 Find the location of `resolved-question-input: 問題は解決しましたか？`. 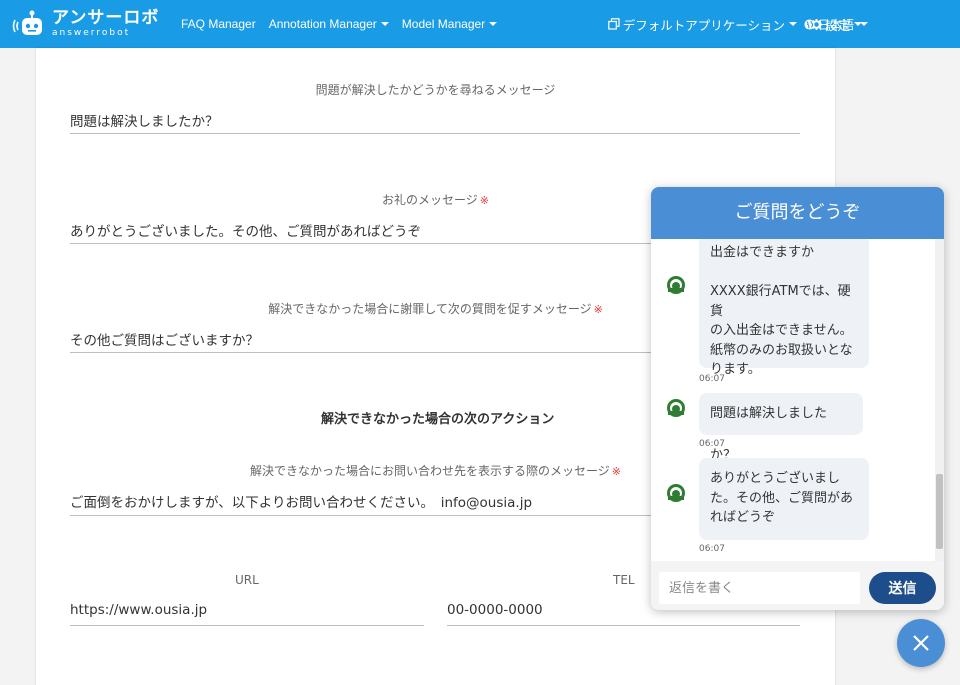

resolved-question-input: 問題は解決しましたか？ is located at coordinates (144, 120).